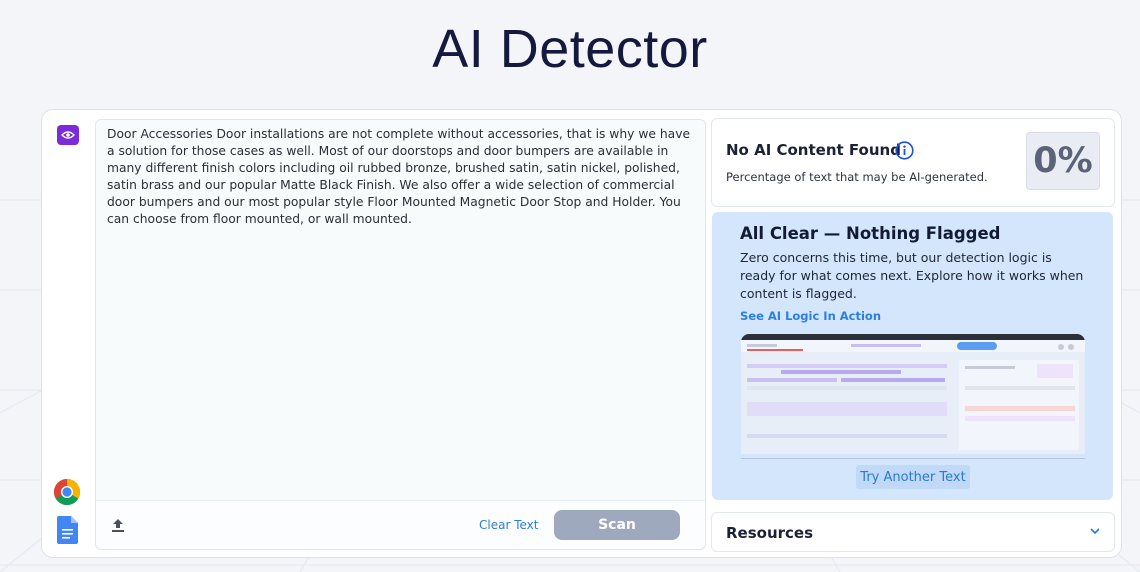 This screenshot has width=1140, height=572. Describe the element at coordinates (508, 525) in the screenshot. I see `clear-text-button: Clear Text` at that location.